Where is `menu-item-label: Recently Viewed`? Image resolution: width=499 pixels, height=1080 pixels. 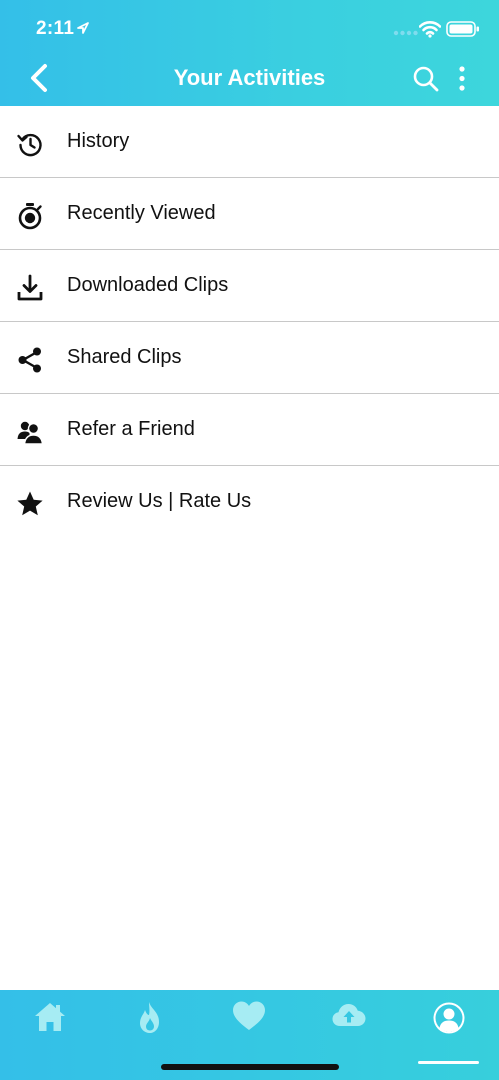
menu-item-label: Recently Viewed is located at coordinates (141, 213).